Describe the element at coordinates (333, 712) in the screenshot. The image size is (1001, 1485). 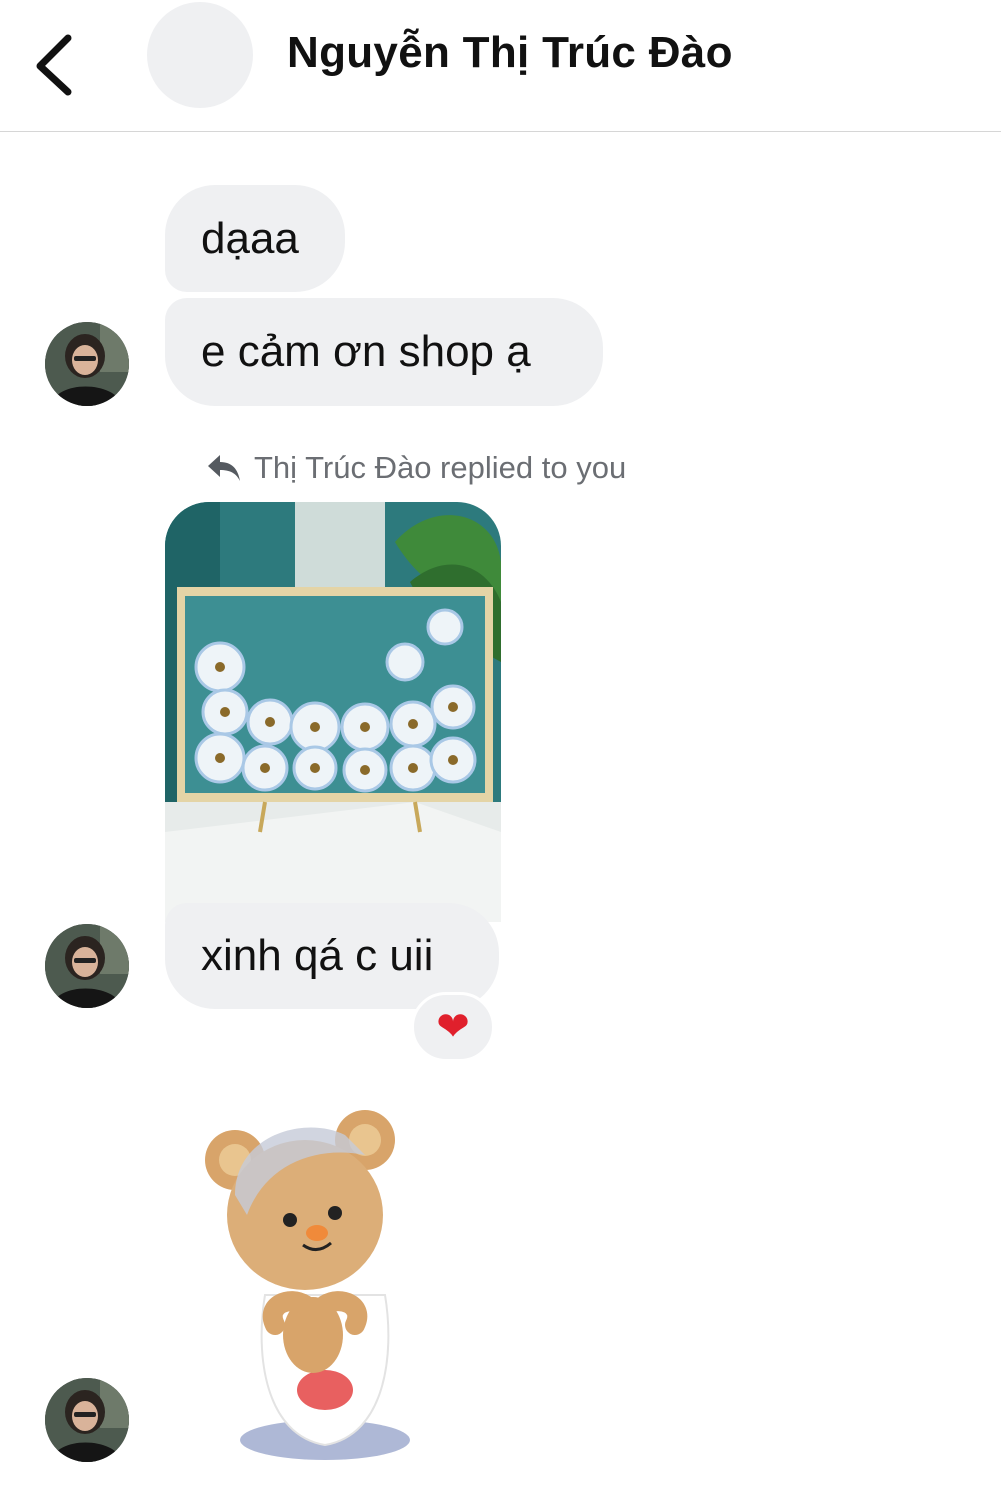
I see `replied-photo` at that location.